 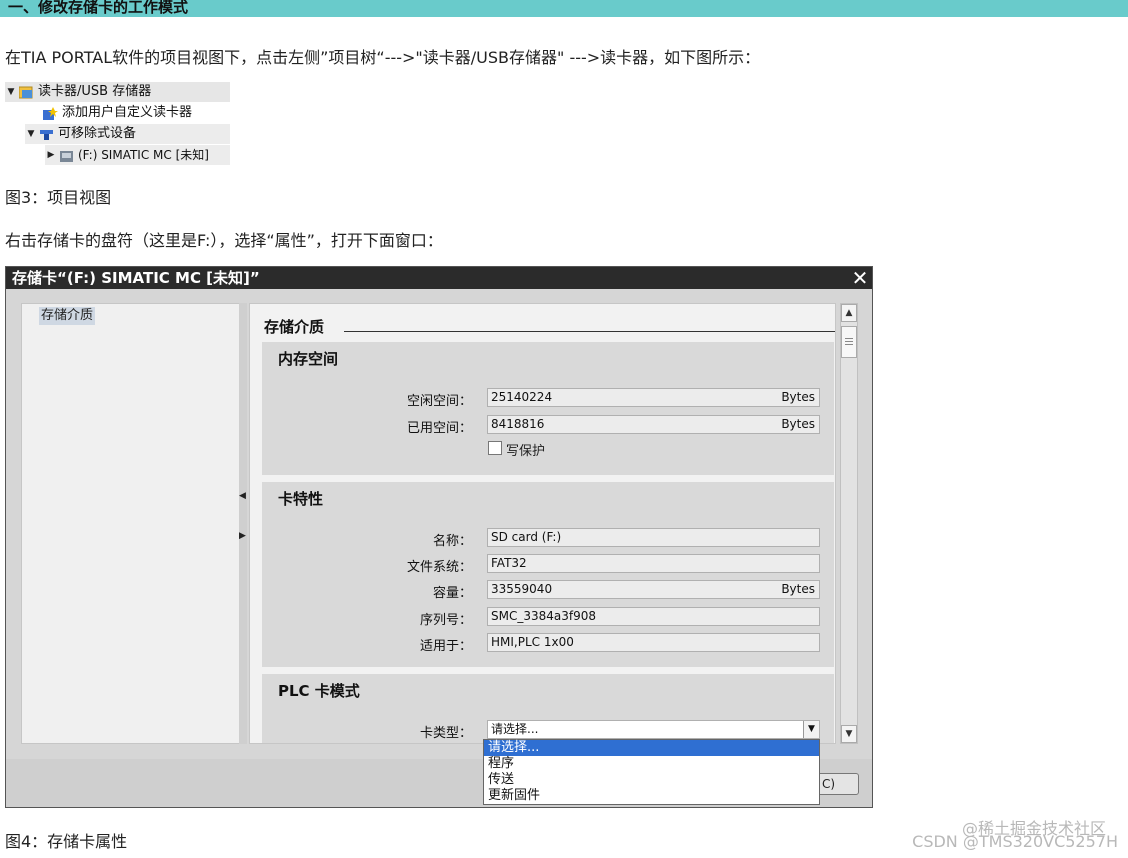 What do you see at coordinates (439, 428) in the screenshot?
I see `used-space-label: 已用空间：` at bounding box center [439, 428].